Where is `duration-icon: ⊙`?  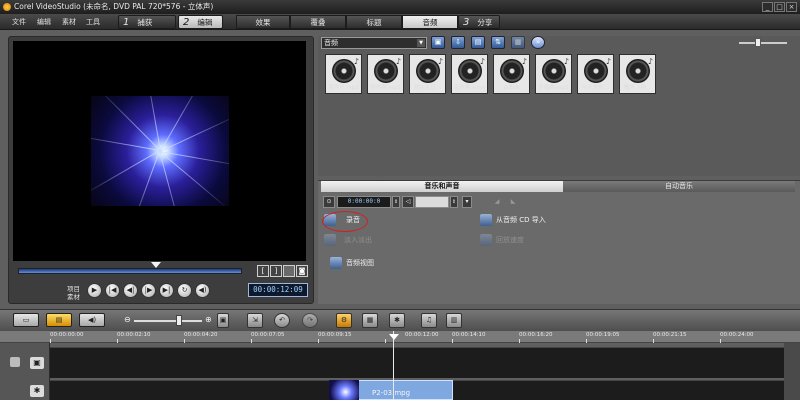 duration-icon: ⊙ is located at coordinates (329, 202).